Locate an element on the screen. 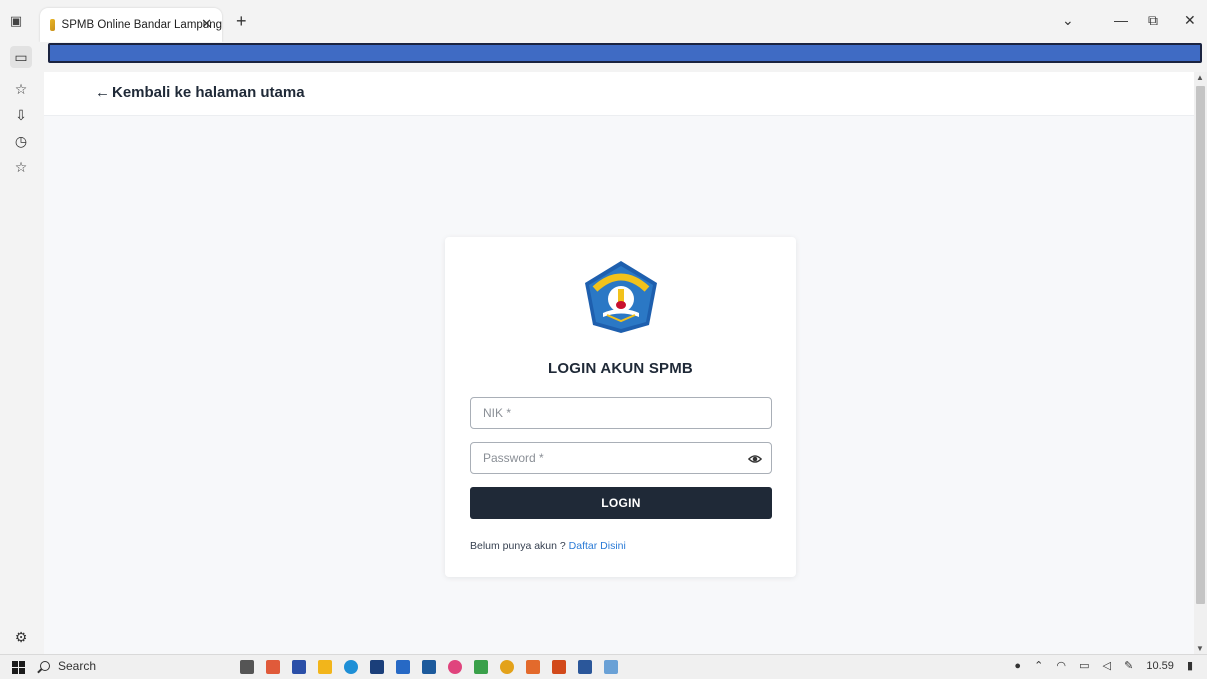 This screenshot has width=1207, height=679. minimize-button: — is located at coordinates (1121, 20).